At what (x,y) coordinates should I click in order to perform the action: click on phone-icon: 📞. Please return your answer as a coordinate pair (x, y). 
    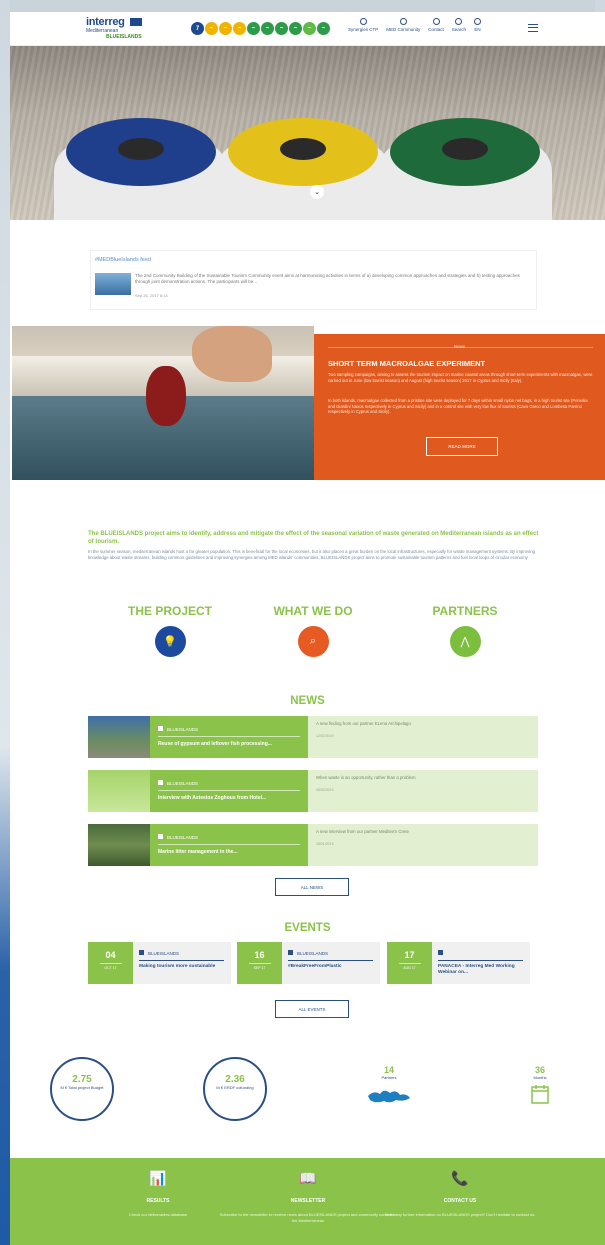
    Looking at the image, I should click on (460, 1178).